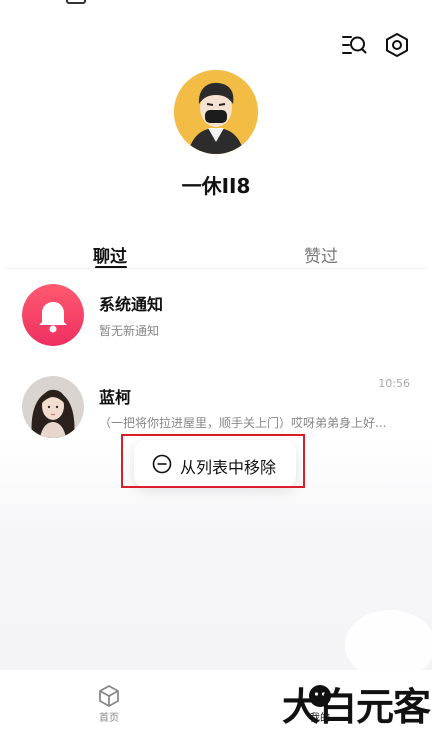  Describe the element at coordinates (109, 718) in the screenshot. I see `nav-home-label: 首页` at that location.